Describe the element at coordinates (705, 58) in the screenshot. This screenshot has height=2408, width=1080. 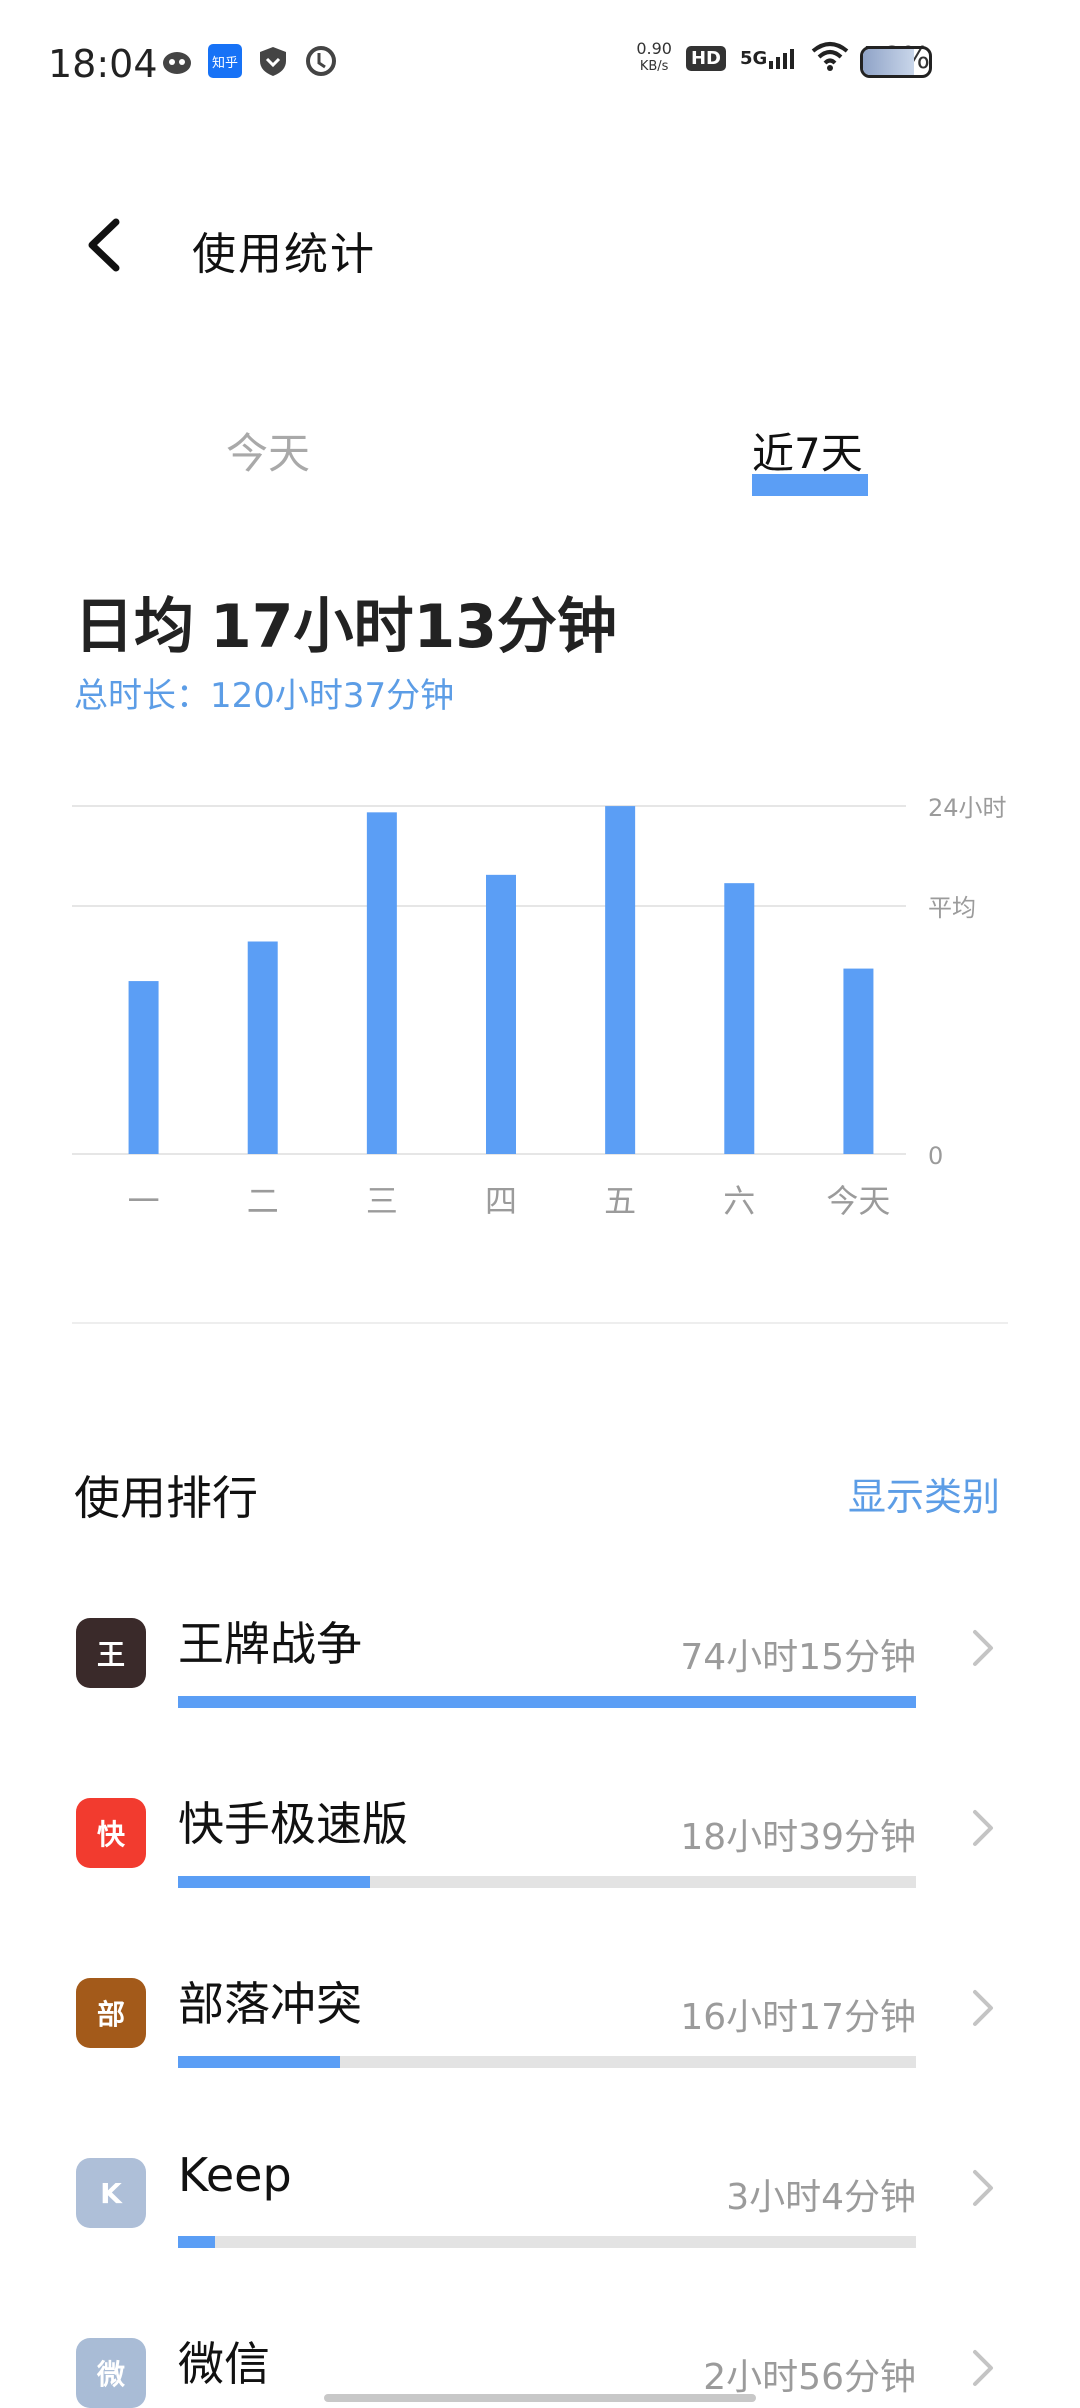
I see `hd-badge: HD` at that location.